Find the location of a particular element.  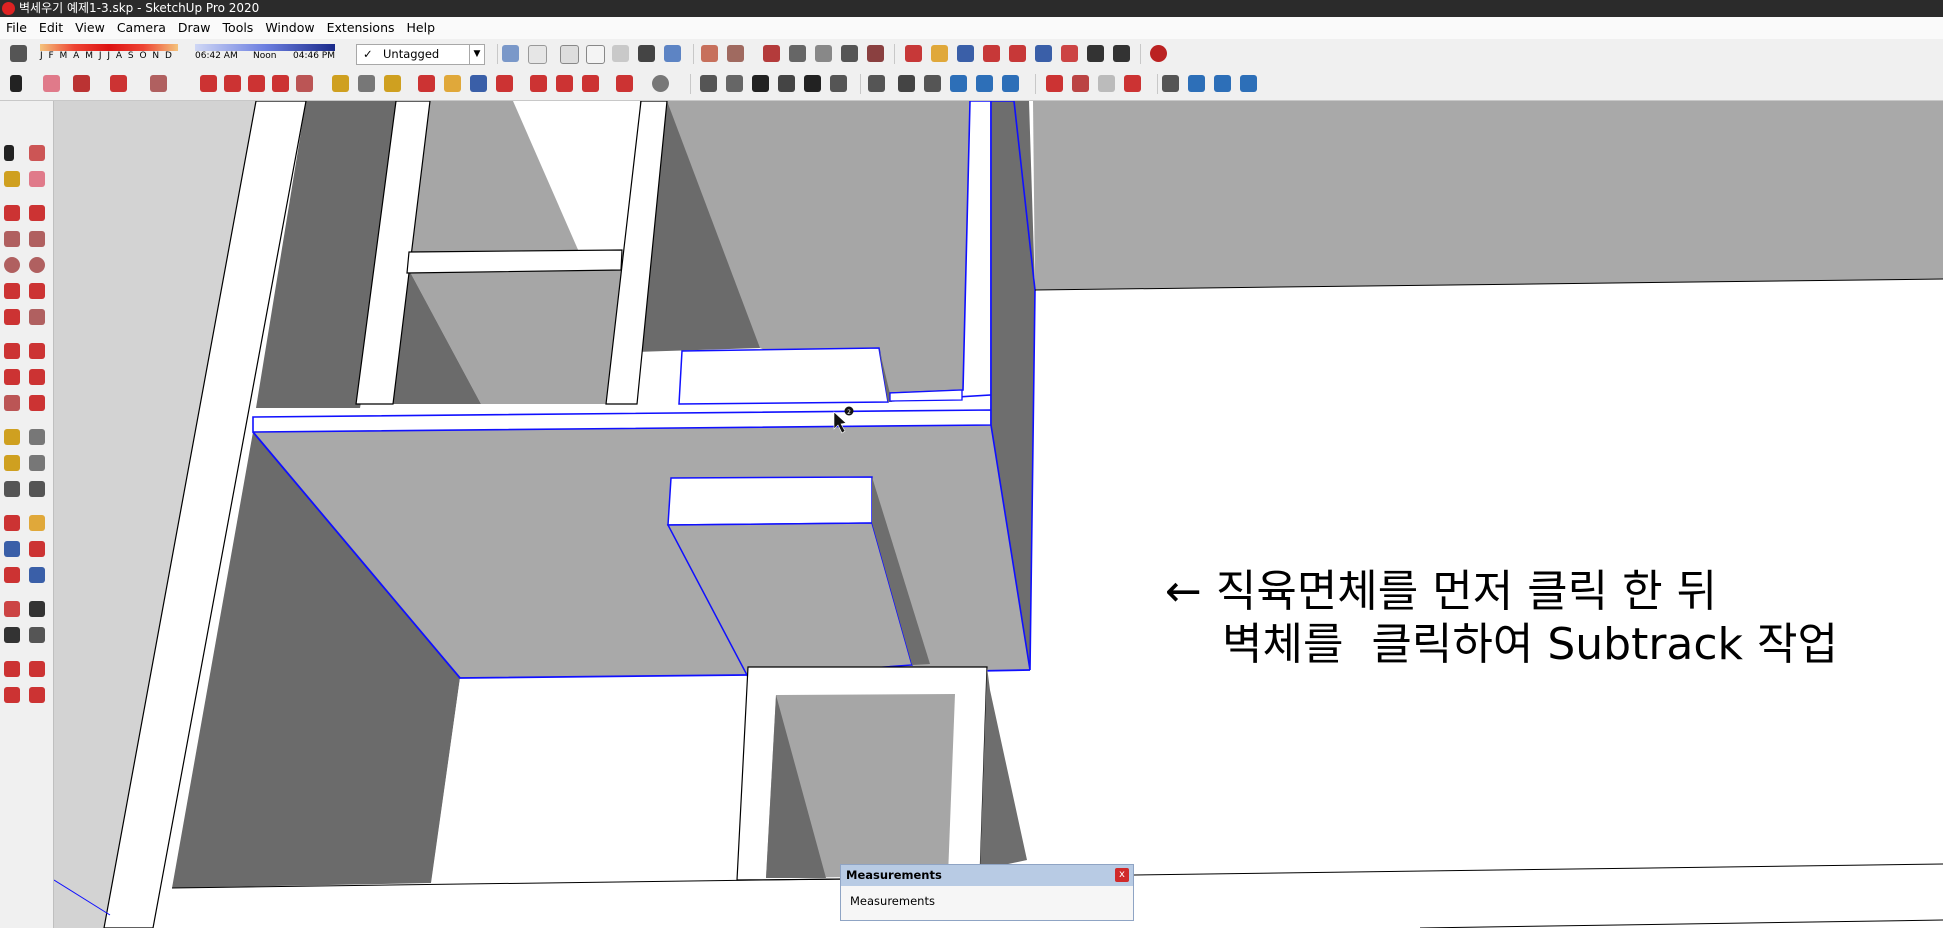

previous-view-icon is located at coordinates (1043, 53).